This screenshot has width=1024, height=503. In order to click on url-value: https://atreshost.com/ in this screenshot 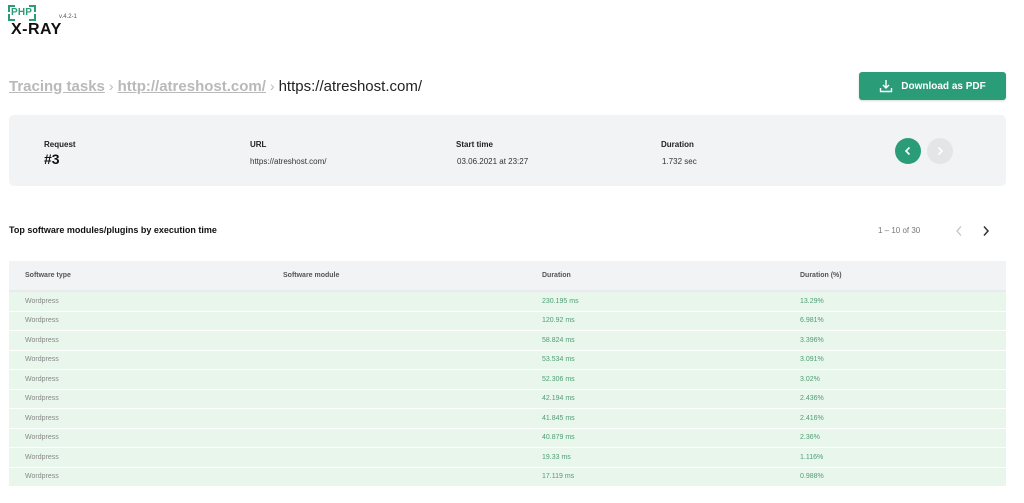, I will do `click(288, 161)`.